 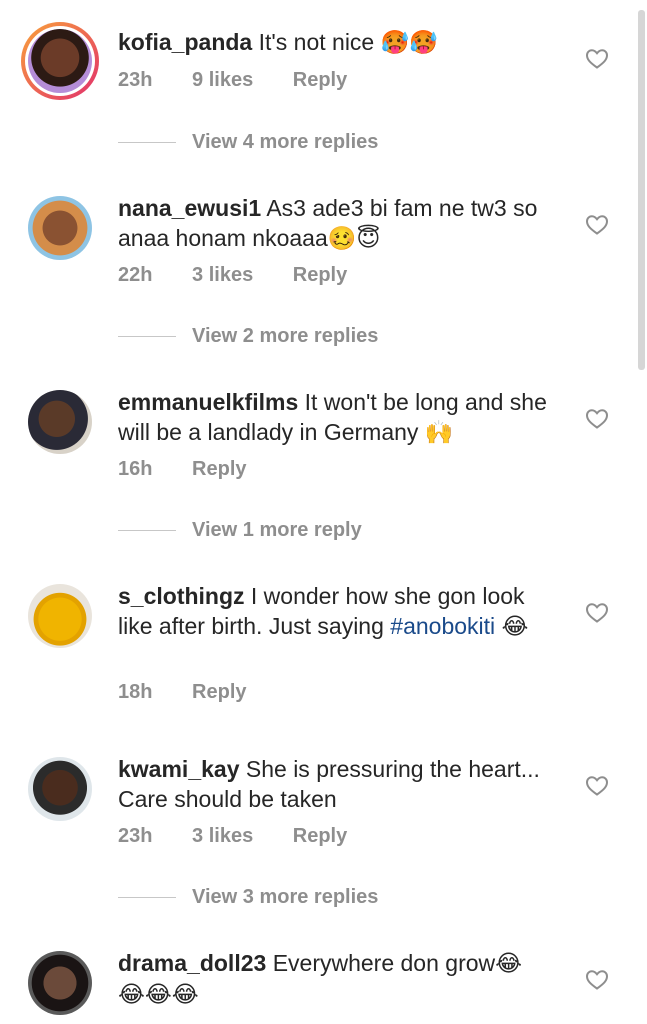 I want to click on view-replies: View 1 more reply, so click(x=240, y=530).